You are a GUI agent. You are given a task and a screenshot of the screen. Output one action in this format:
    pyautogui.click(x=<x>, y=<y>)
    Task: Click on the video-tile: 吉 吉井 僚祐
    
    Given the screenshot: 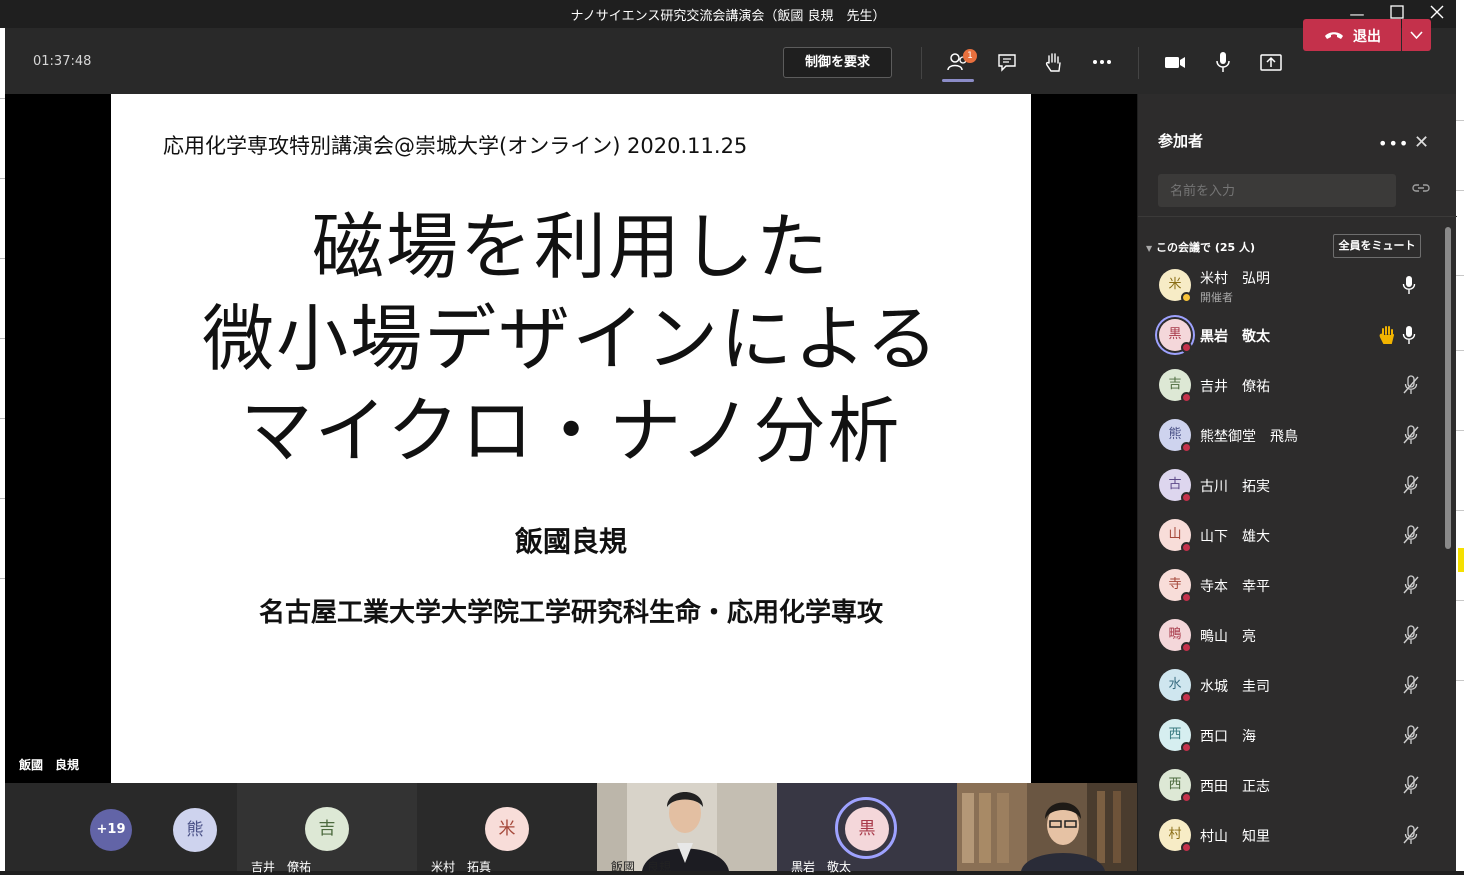 What is the action you would take?
    pyautogui.click(x=327, y=828)
    